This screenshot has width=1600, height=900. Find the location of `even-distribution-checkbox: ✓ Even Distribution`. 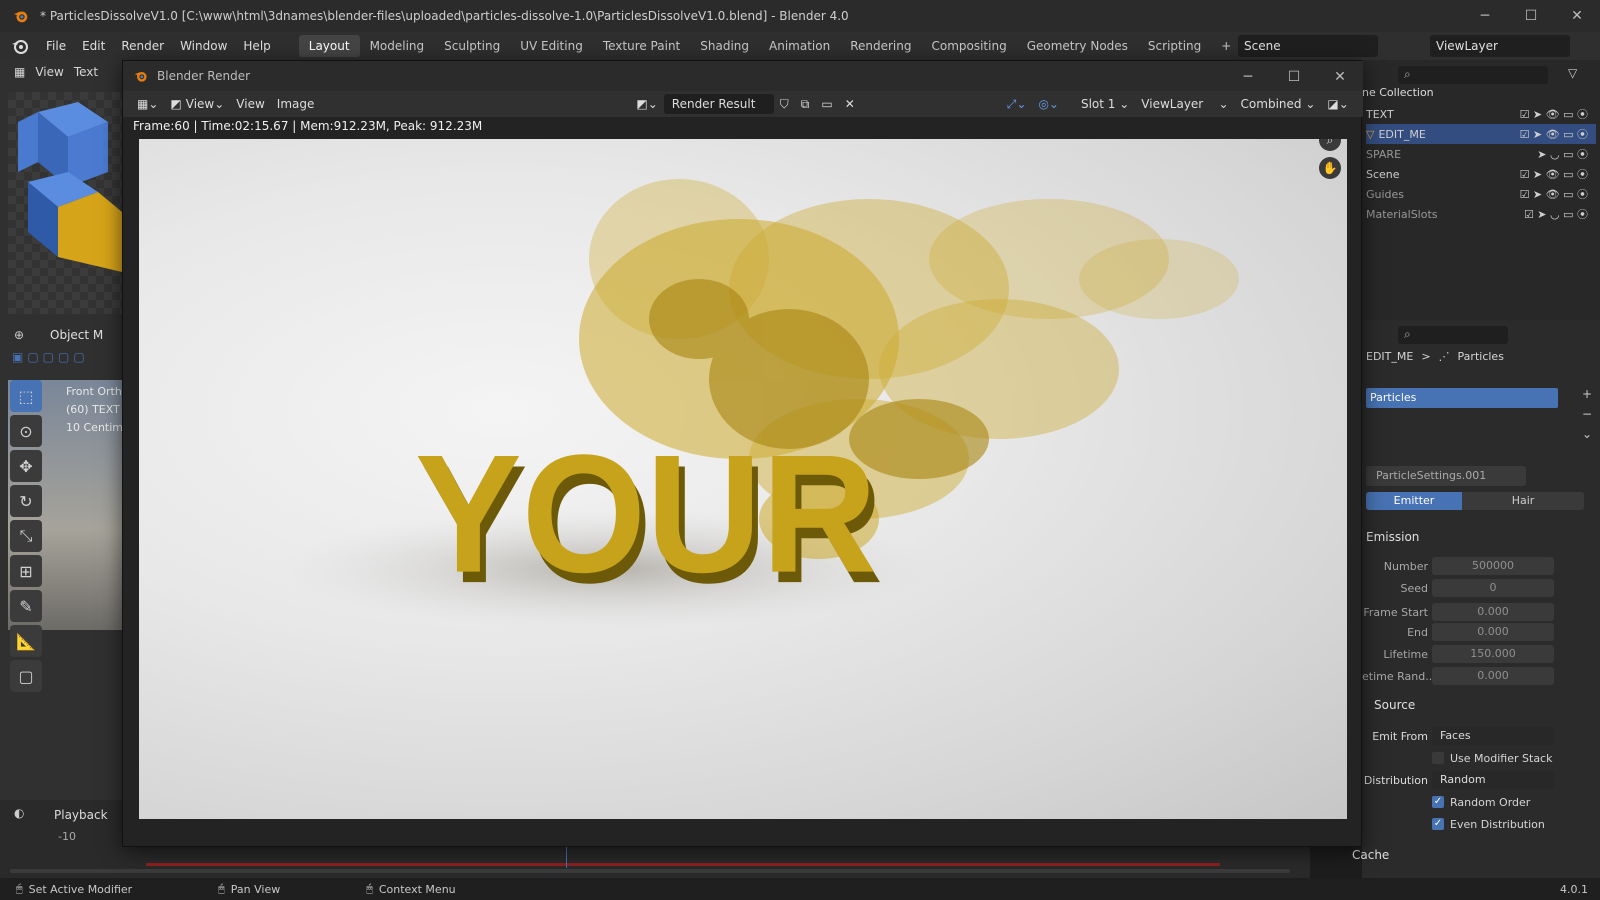

even-distribution-checkbox: ✓ Even Distribution is located at coordinates (1512, 824).